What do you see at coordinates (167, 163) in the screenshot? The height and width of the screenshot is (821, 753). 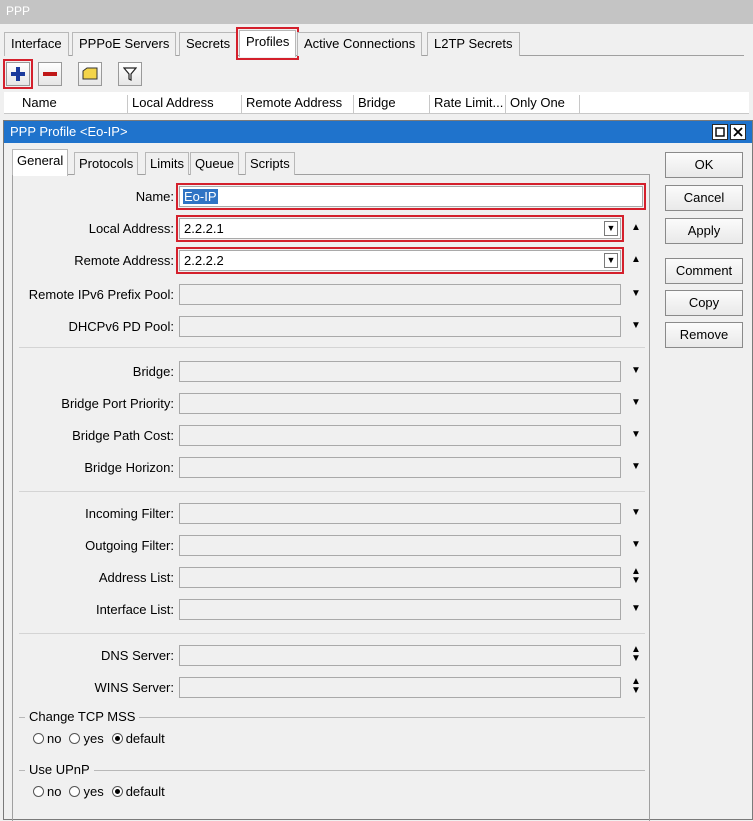 I see `tab-limits: Limits` at bounding box center [167, 163].